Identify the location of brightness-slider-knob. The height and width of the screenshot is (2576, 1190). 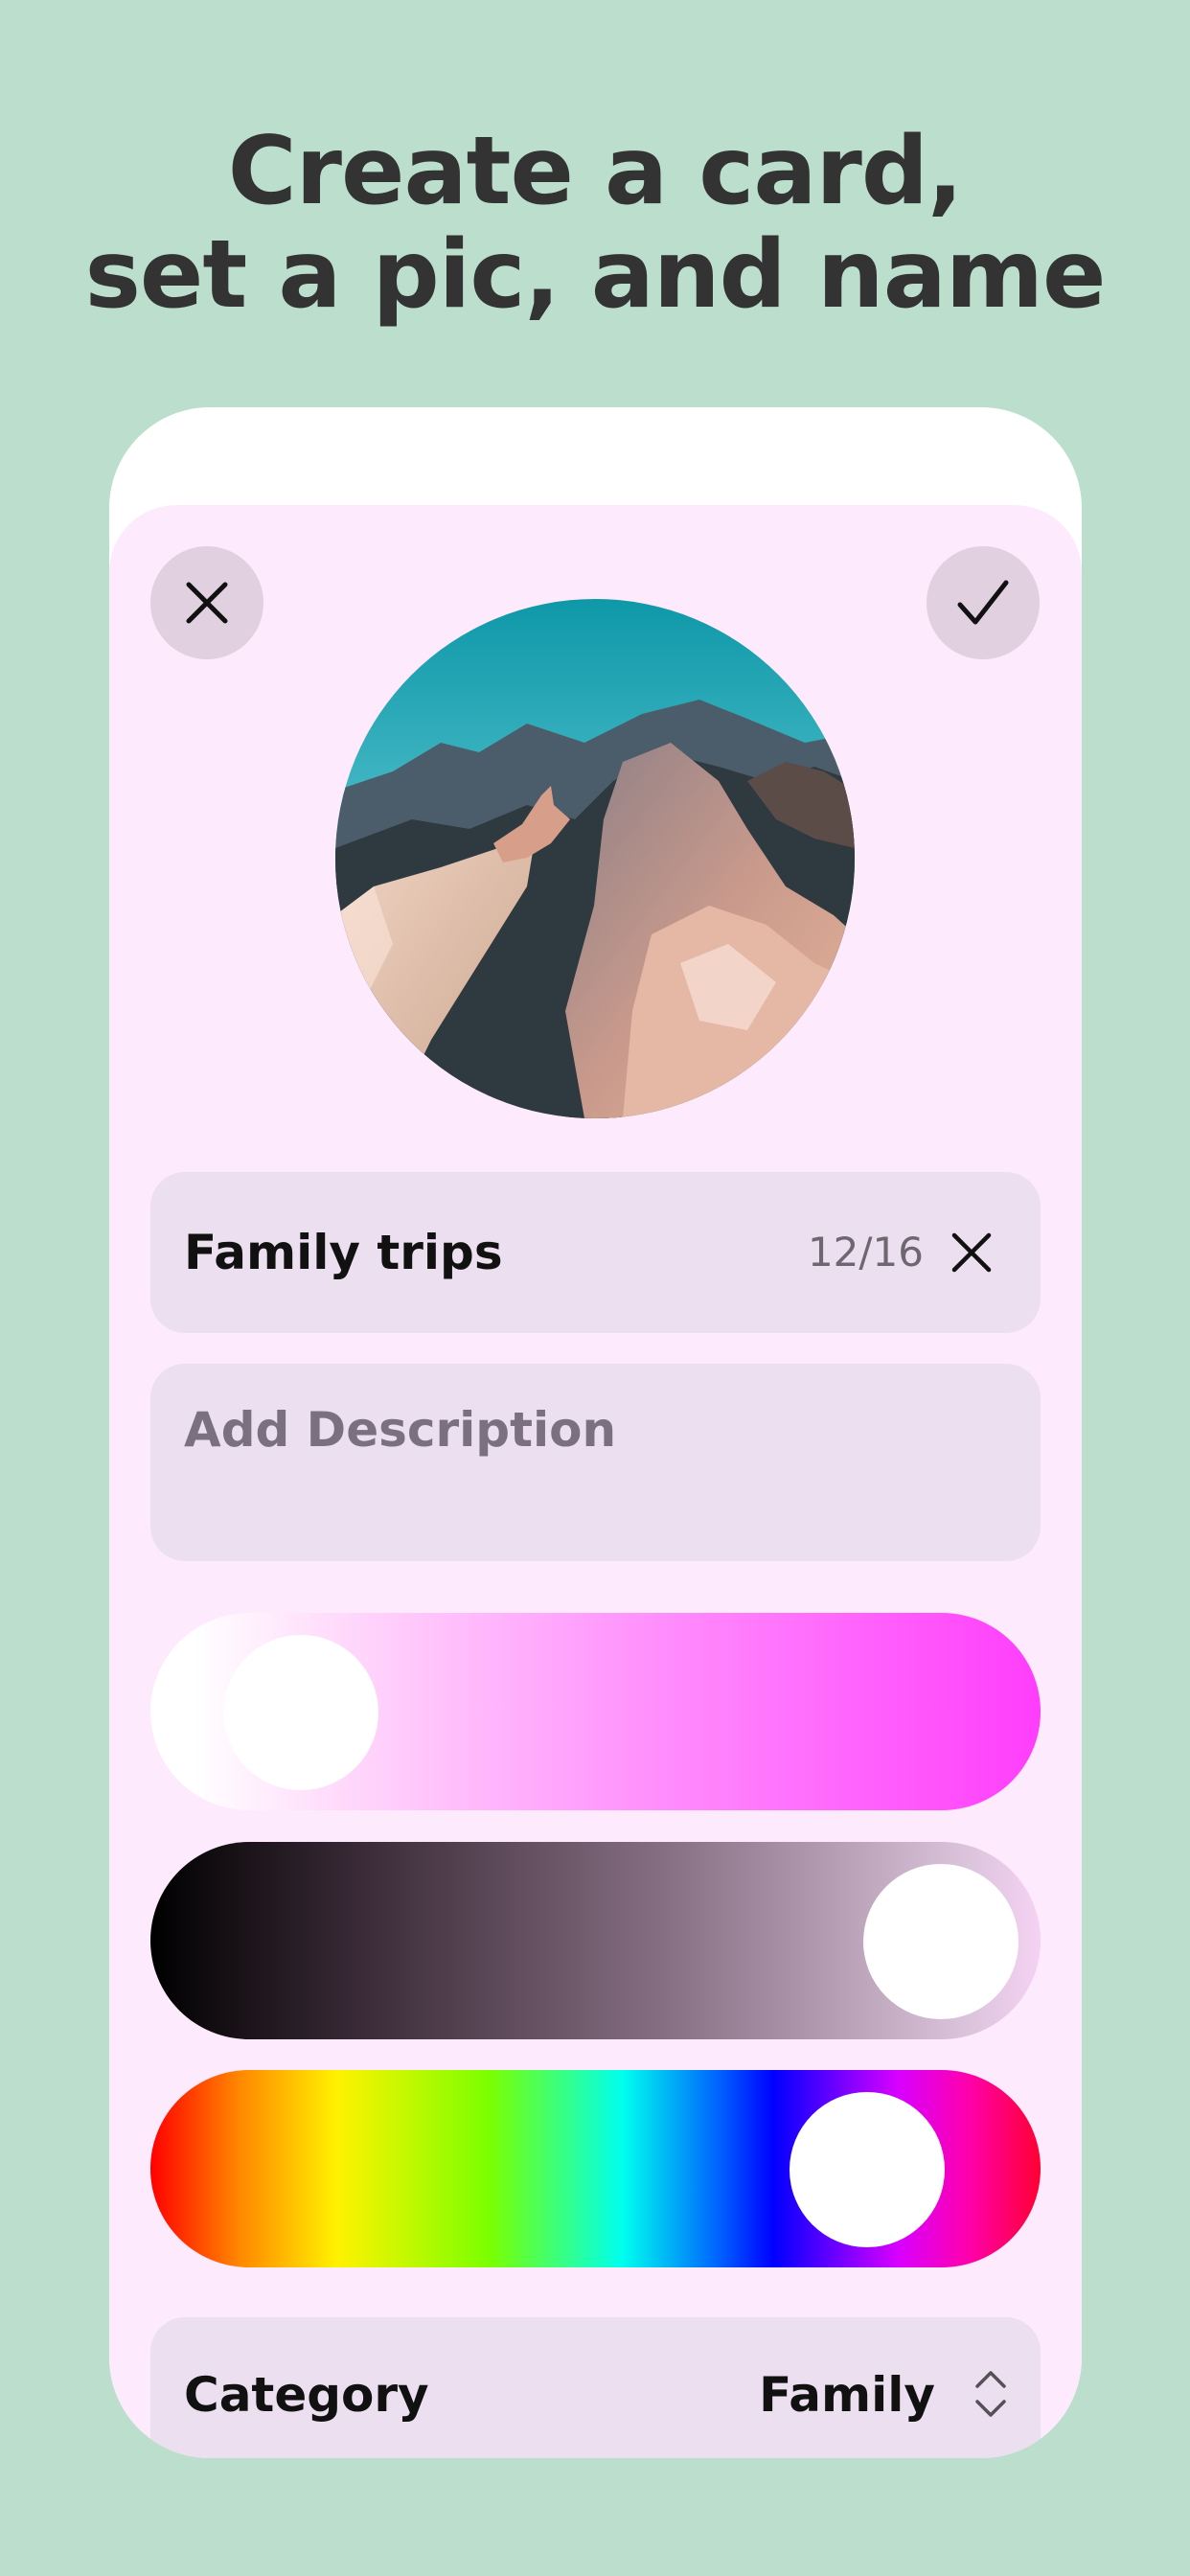
(941, 1941).